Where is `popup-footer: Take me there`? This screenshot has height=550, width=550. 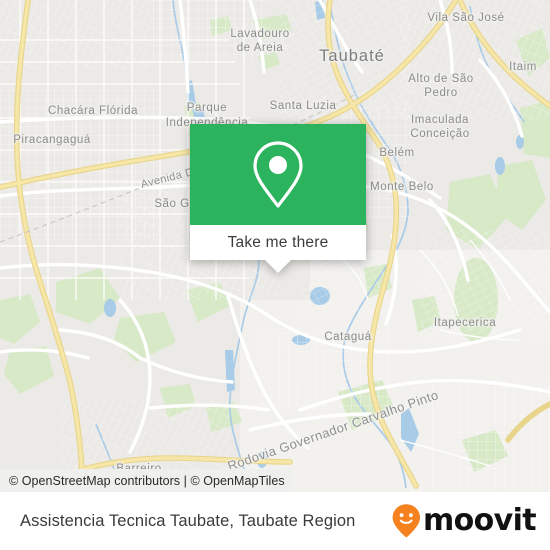
popup-footer: Take me there is located at coordinates (278, 242).